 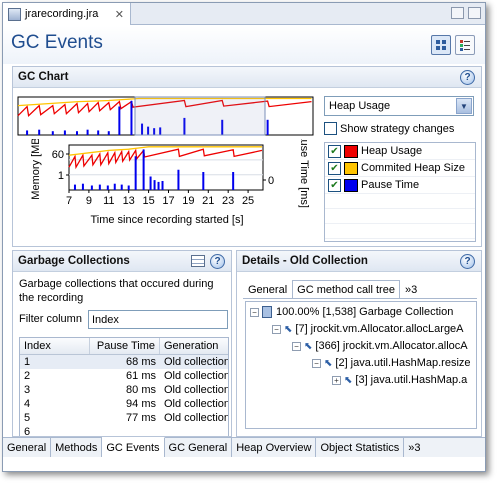 What do you see at coordinates (411, 380) in the screenshot?
I see `tree-node-label: [3] java.util.HashMap.a` at bounding box center [411, 380].